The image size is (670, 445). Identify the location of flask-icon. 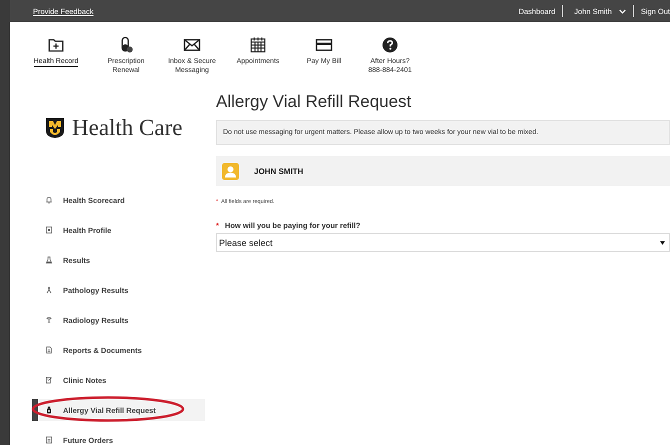
(49, 260).